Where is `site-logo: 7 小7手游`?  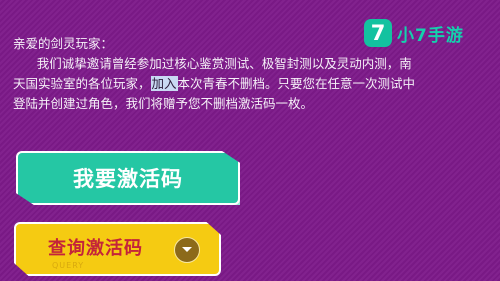
site-logo: 7 小7手游 is located at coordinates (414, 33).